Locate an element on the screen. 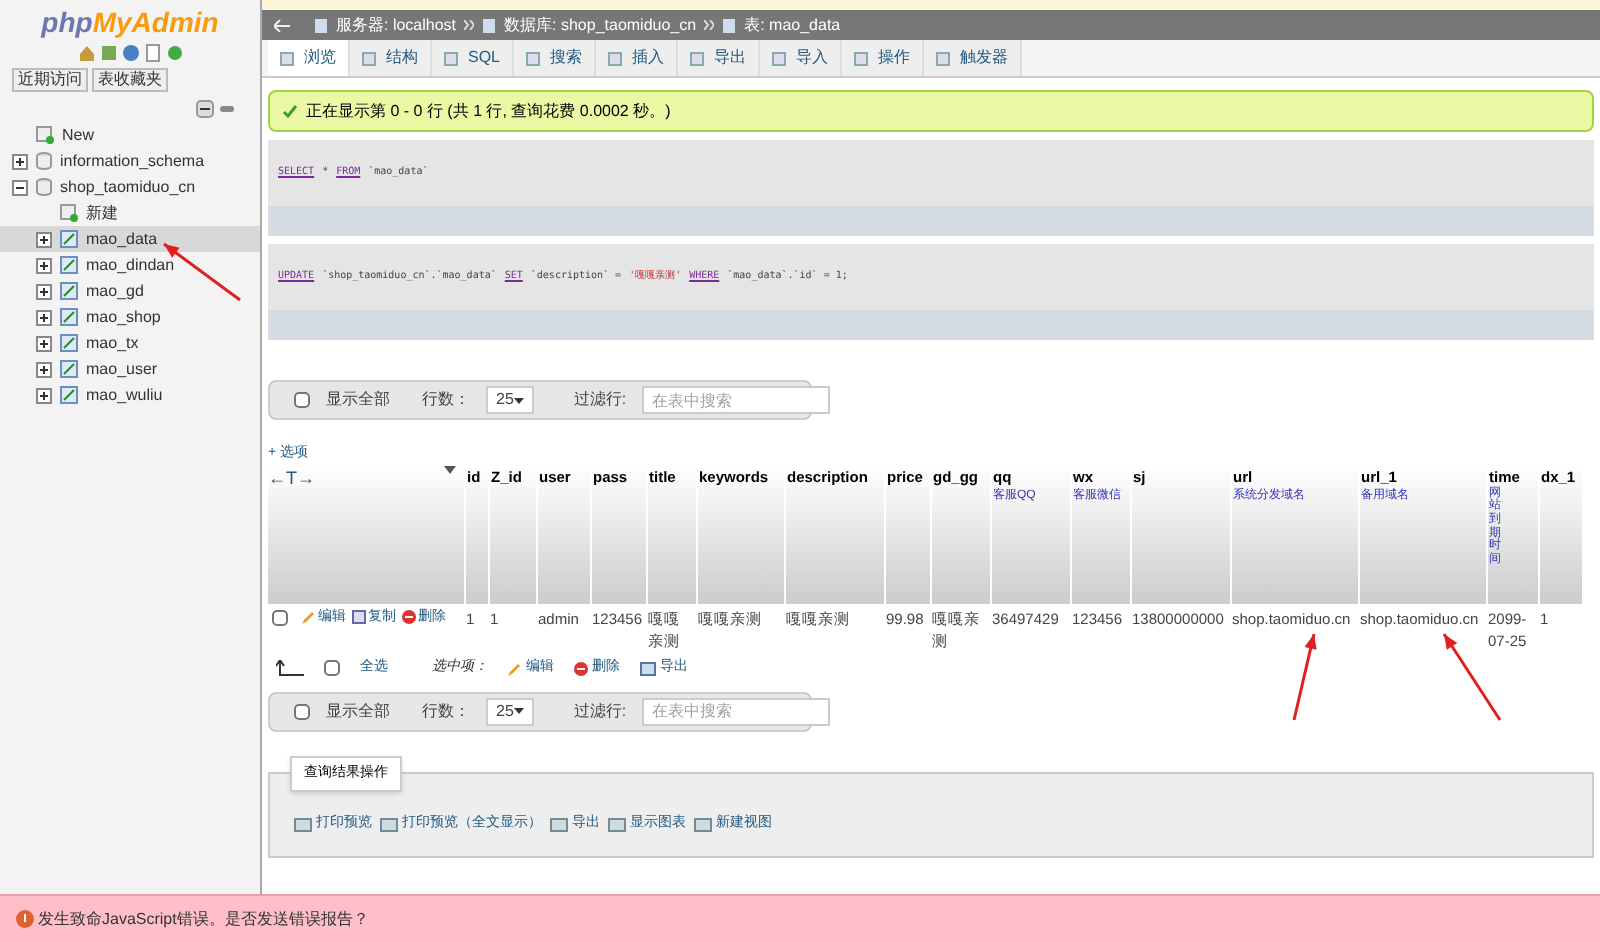 This screenshot has width=1600, height=942. row-checkbox is located at coordinates (280, 617).